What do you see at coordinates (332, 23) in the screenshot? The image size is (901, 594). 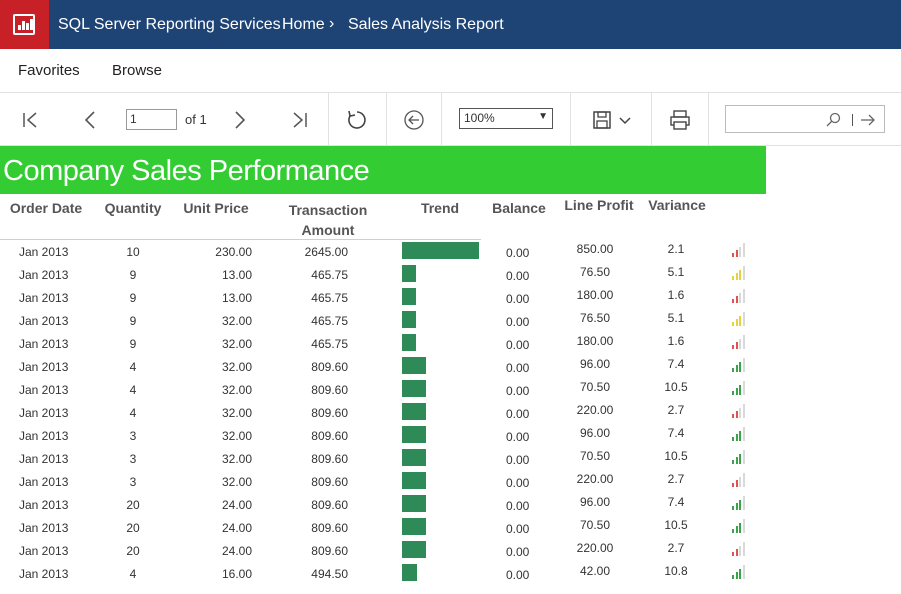 I see `breadcrumb-chevron-icon: ›` at bounding box center [332, 23].